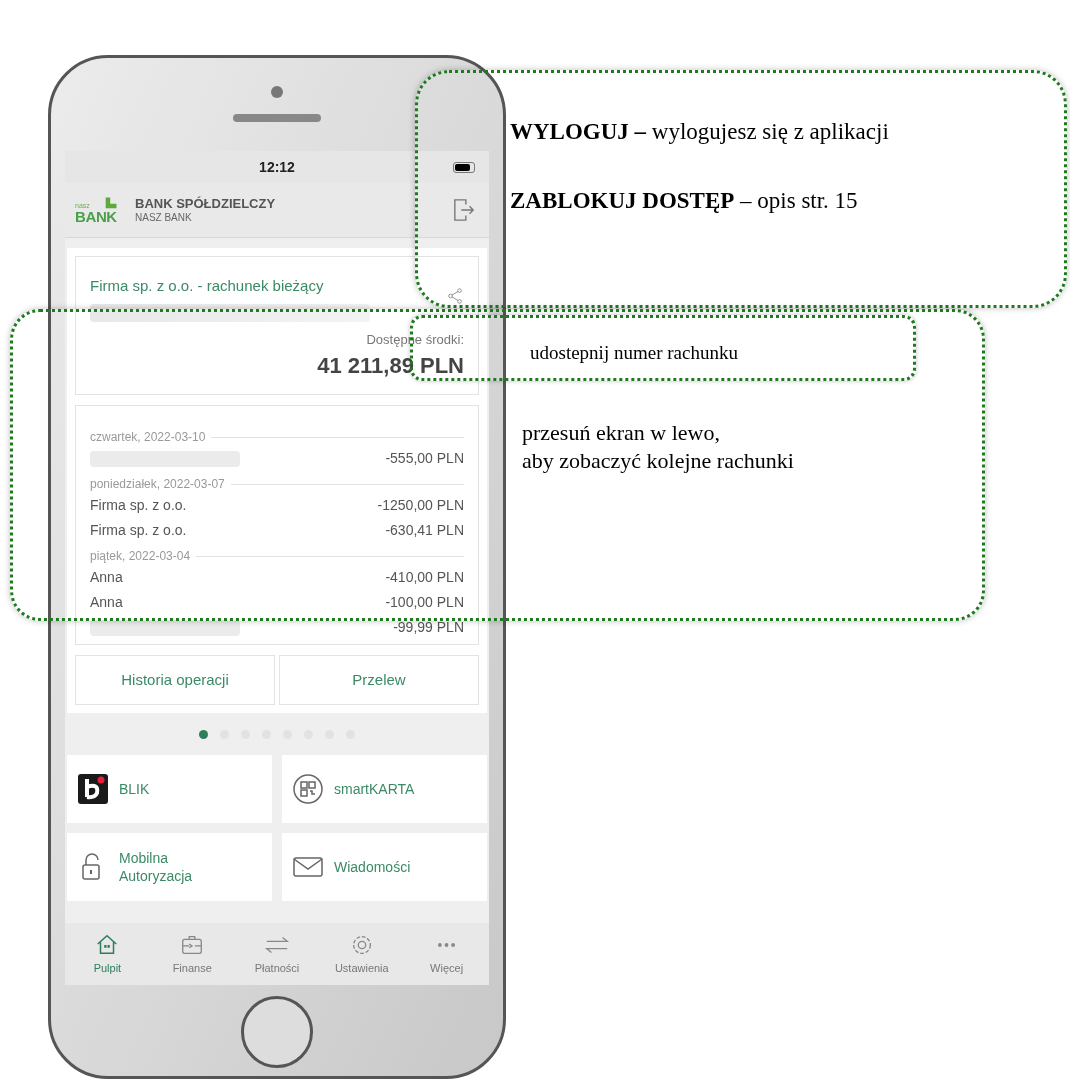 The image size is (1070, 1084). What do you see at coordinates (107, 954) in the screenshot?
I see `tab-bar-item: Pulpit` at bounding box center [107, 954].